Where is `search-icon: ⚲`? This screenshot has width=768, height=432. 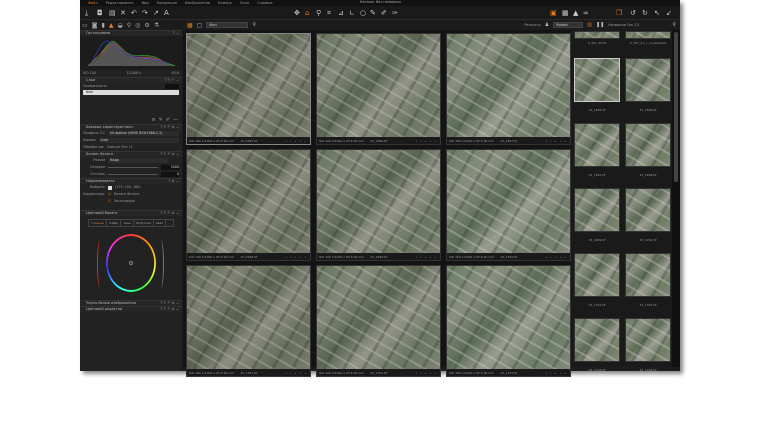
search-icon: ⚲ is located at coordinates (674, 25).